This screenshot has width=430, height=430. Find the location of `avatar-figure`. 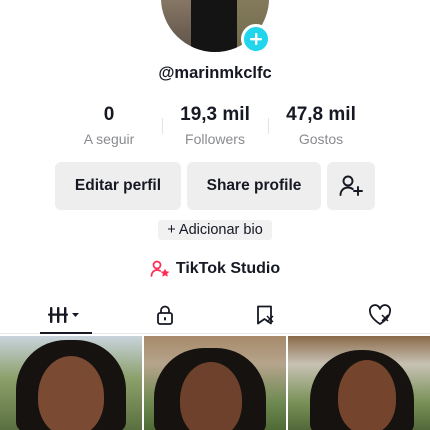

avatar-figure is located at coordinates (214, 26).